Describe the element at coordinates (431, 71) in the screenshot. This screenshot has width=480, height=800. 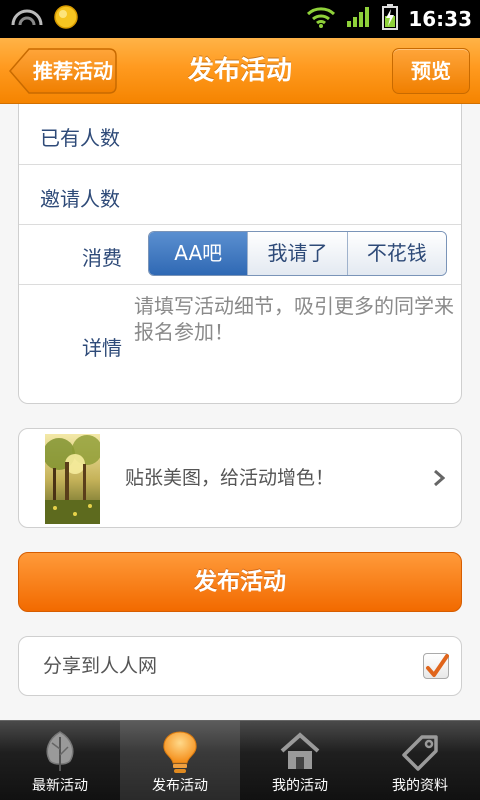
I see `preview-button: 预览` at that location.